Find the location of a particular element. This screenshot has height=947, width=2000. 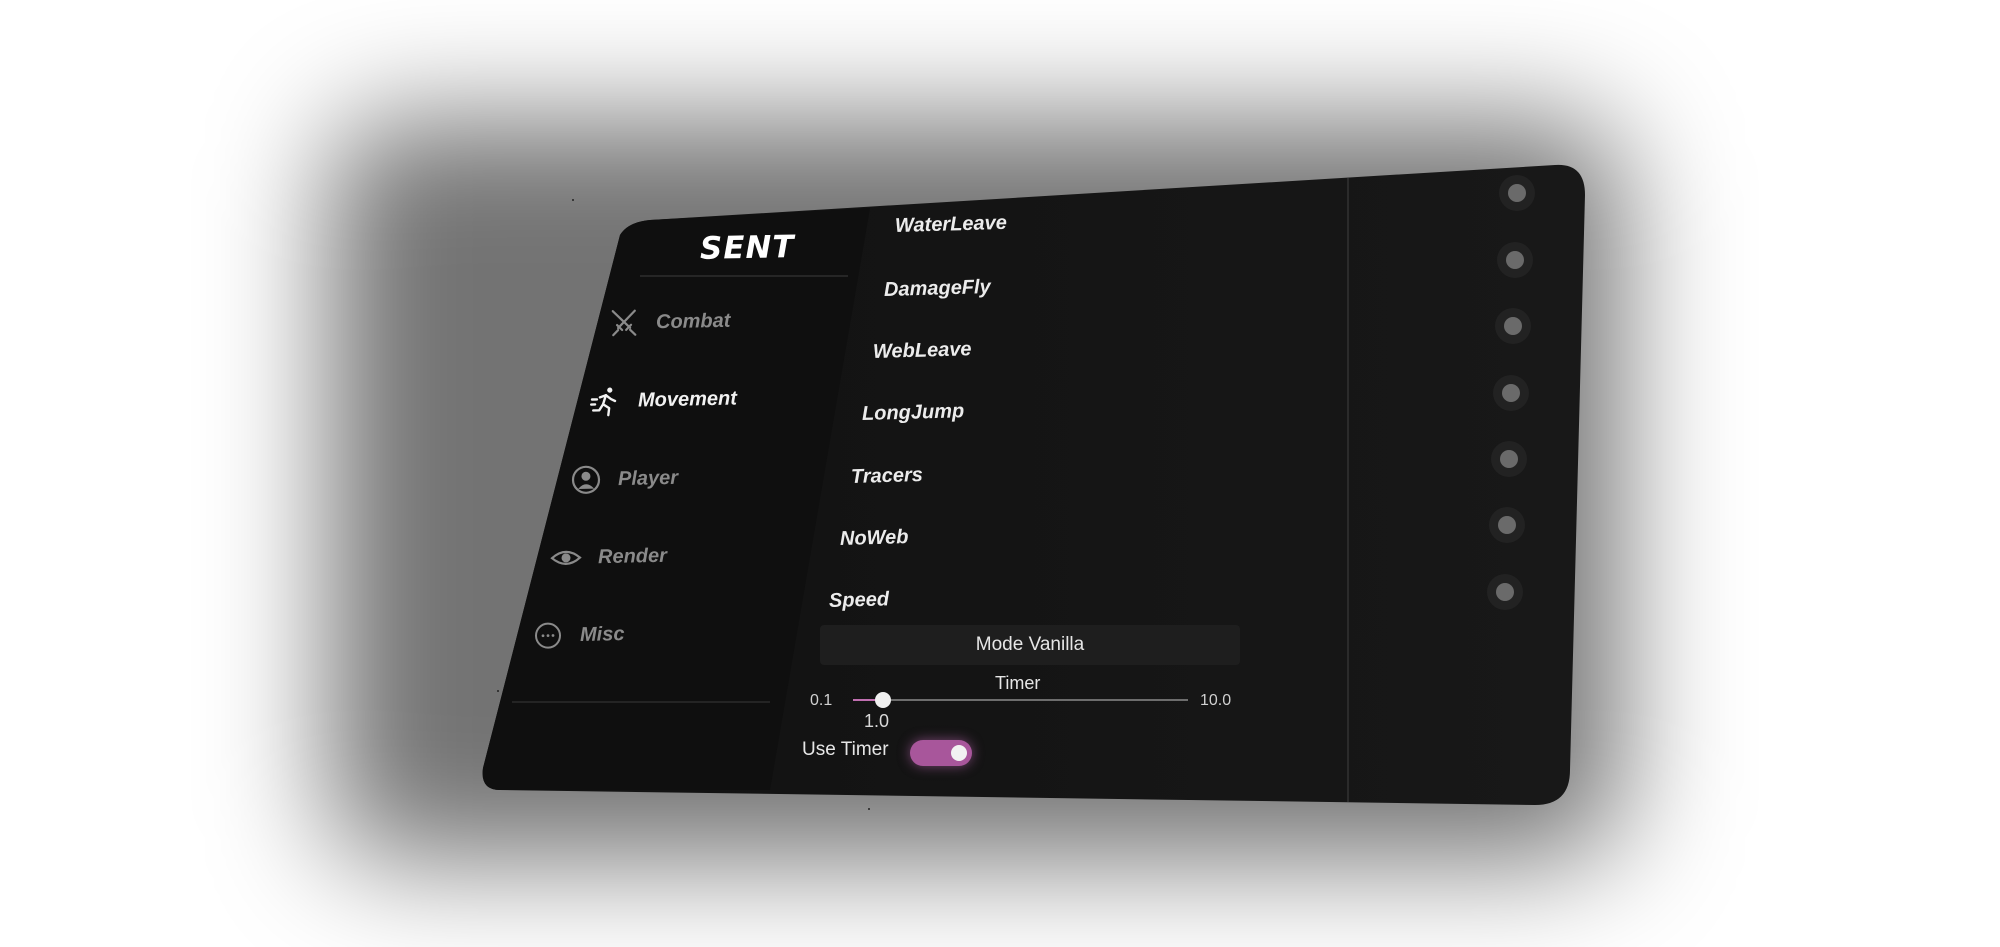

timer-slider-label: Timer is located at coordinates (1018, 683).